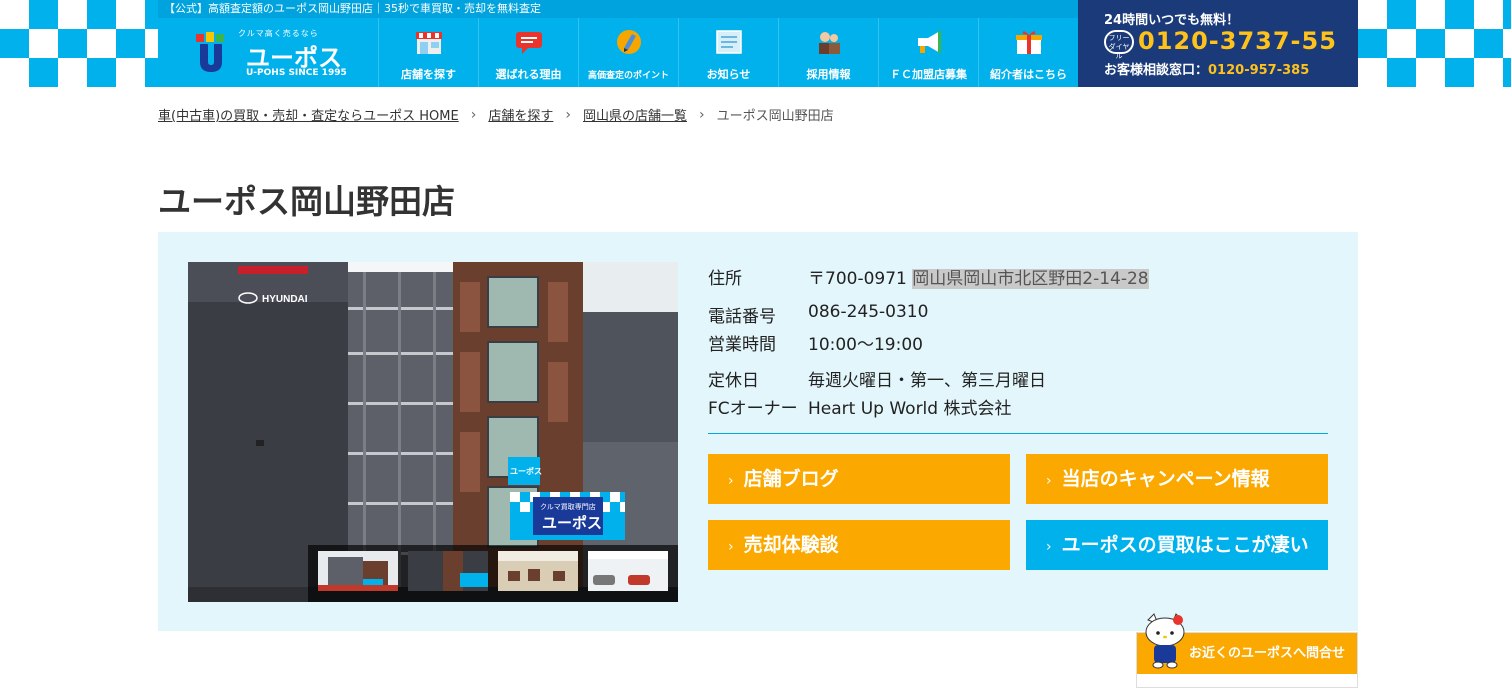 The image size is (1511, 688). I want to click on nav-item-store-search: 店舗を探す, so click(428, 52).